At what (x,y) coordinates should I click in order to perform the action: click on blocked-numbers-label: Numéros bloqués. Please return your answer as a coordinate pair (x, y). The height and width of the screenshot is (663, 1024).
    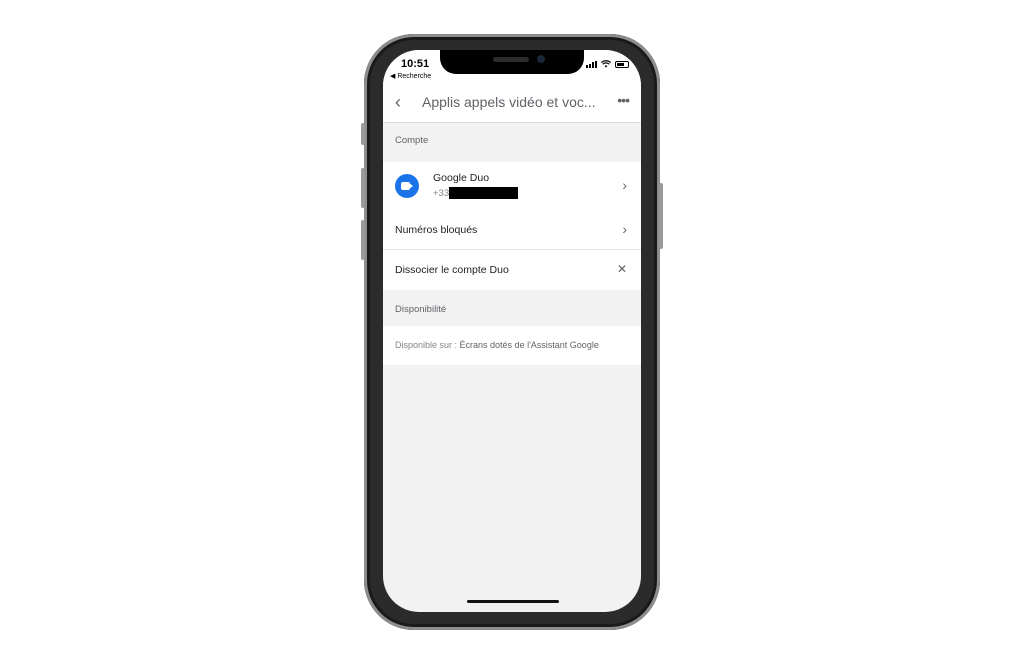
    Looking at the image, I should click on (436, 230).